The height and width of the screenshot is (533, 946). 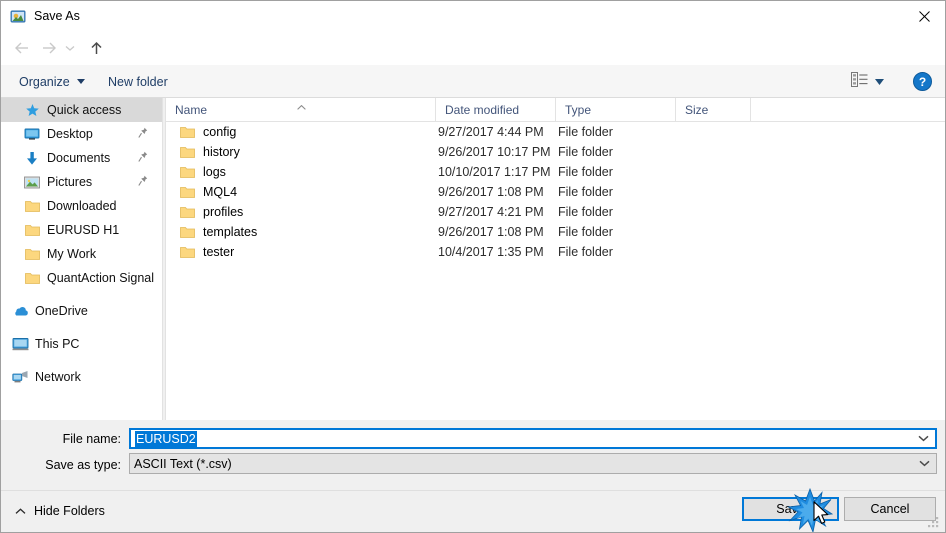 I want to click on caret-down-icon, so click(x=879, y=81).